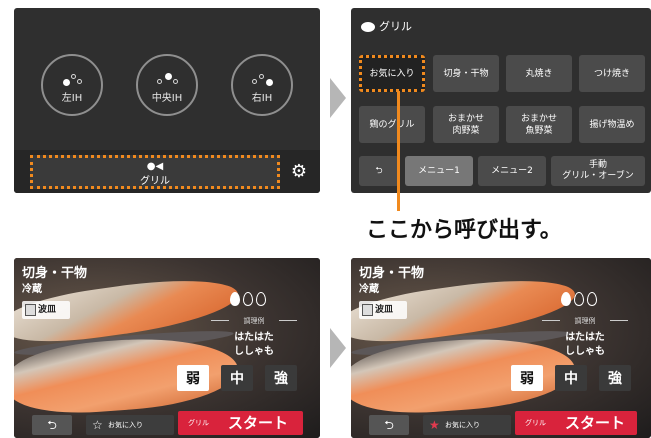  Describe the element at coordinates (395, 26) in the screenshot. I see `header-title: グリル` at that location.